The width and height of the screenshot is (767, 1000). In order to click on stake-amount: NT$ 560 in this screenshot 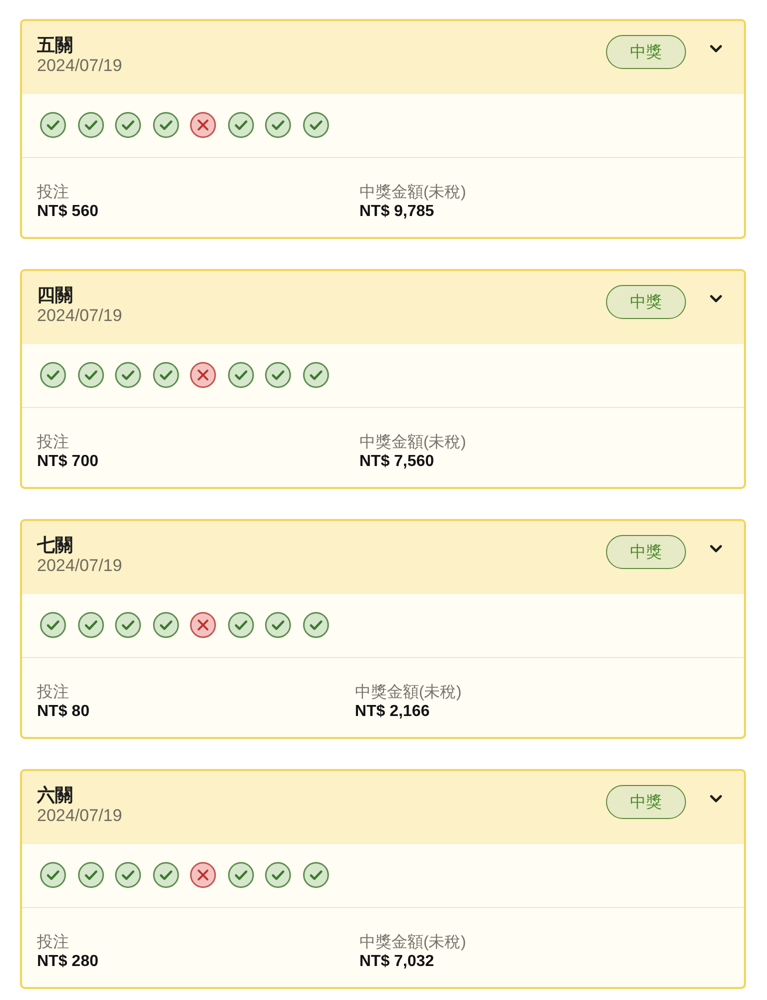, I will do `click(67, 211)`.